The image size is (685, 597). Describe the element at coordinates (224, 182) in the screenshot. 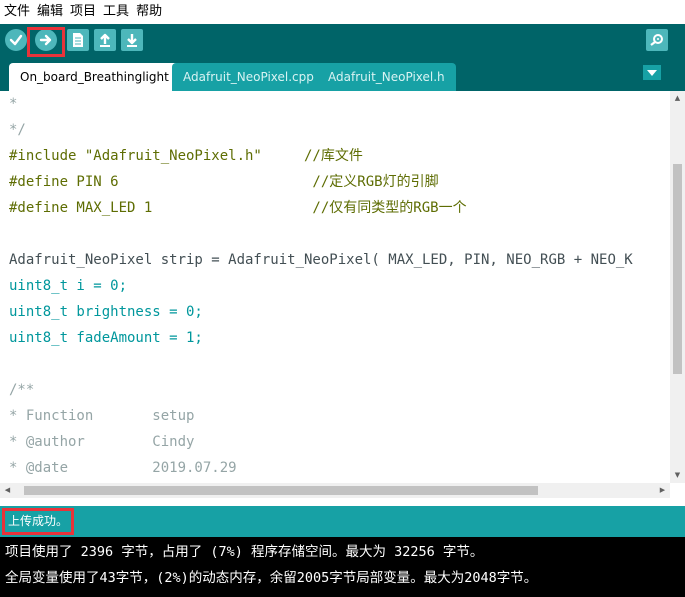

I see `code-line: #define PIN 6 //定义RGB灯的引脚` at that location.